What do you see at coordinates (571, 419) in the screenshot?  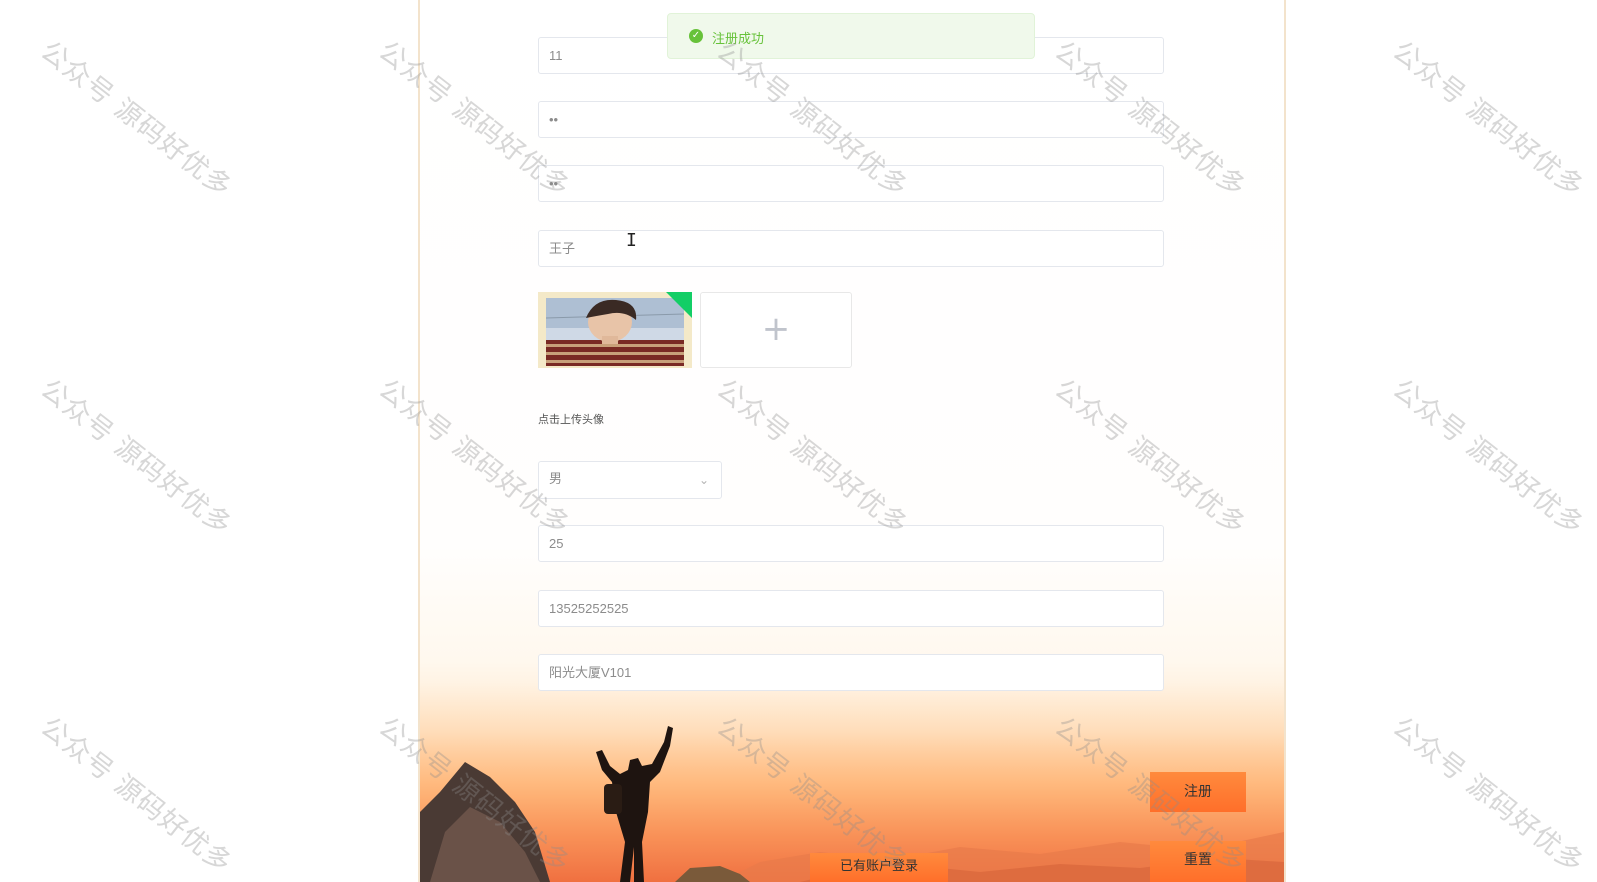 I see `avatar-upload-hint: 点击上传头像` at bounding box center [571, 419].